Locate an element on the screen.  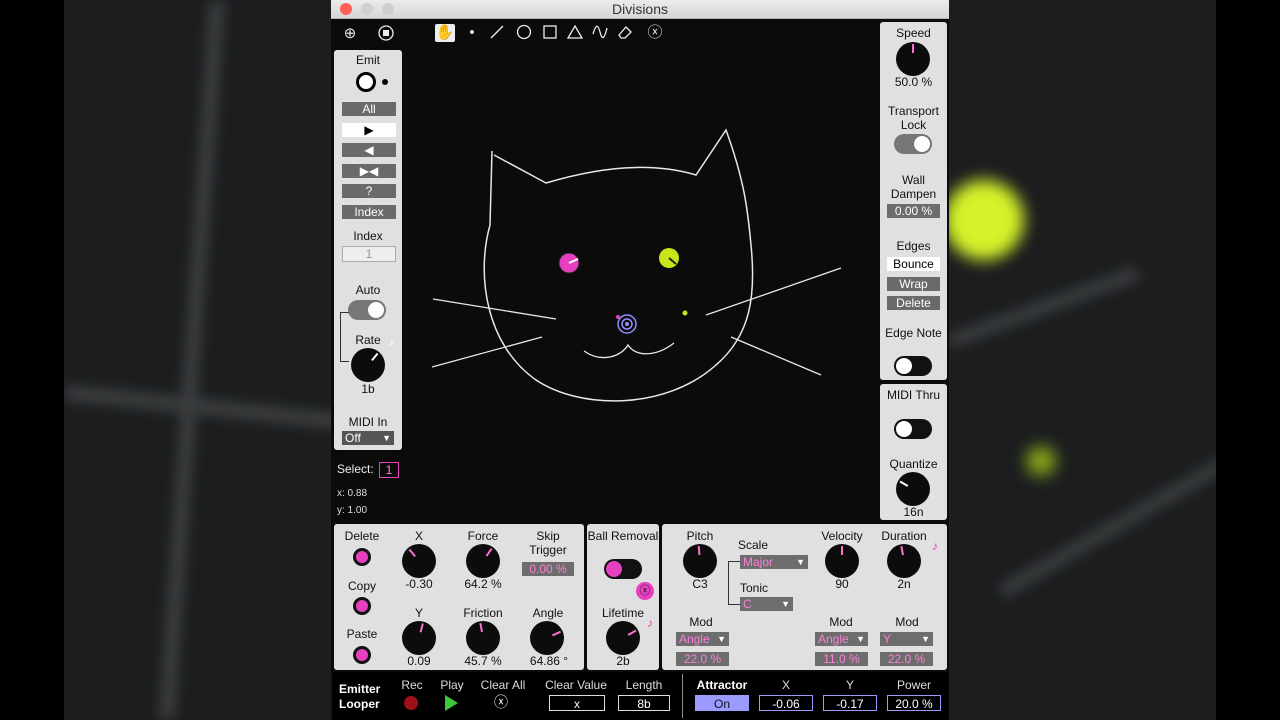
triangle-icon is located at coordinates (575, 34).